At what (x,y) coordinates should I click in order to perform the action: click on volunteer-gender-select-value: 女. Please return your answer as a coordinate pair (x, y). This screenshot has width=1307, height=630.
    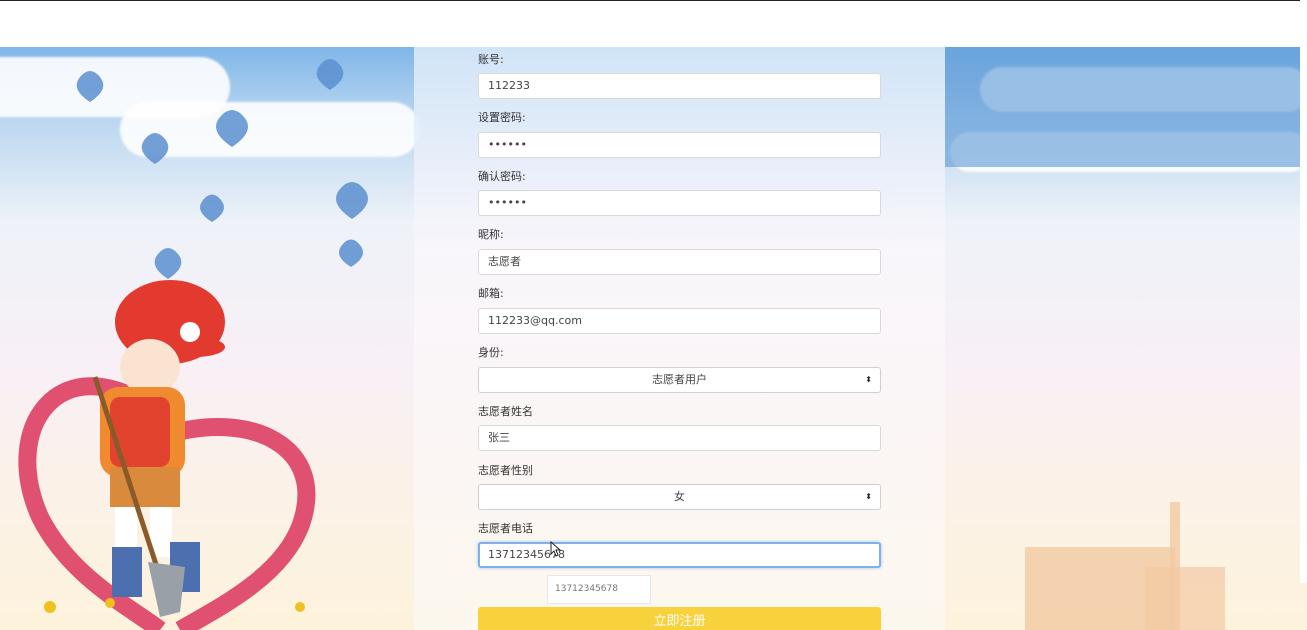
    Looking at the image, I should click on (679, 496).